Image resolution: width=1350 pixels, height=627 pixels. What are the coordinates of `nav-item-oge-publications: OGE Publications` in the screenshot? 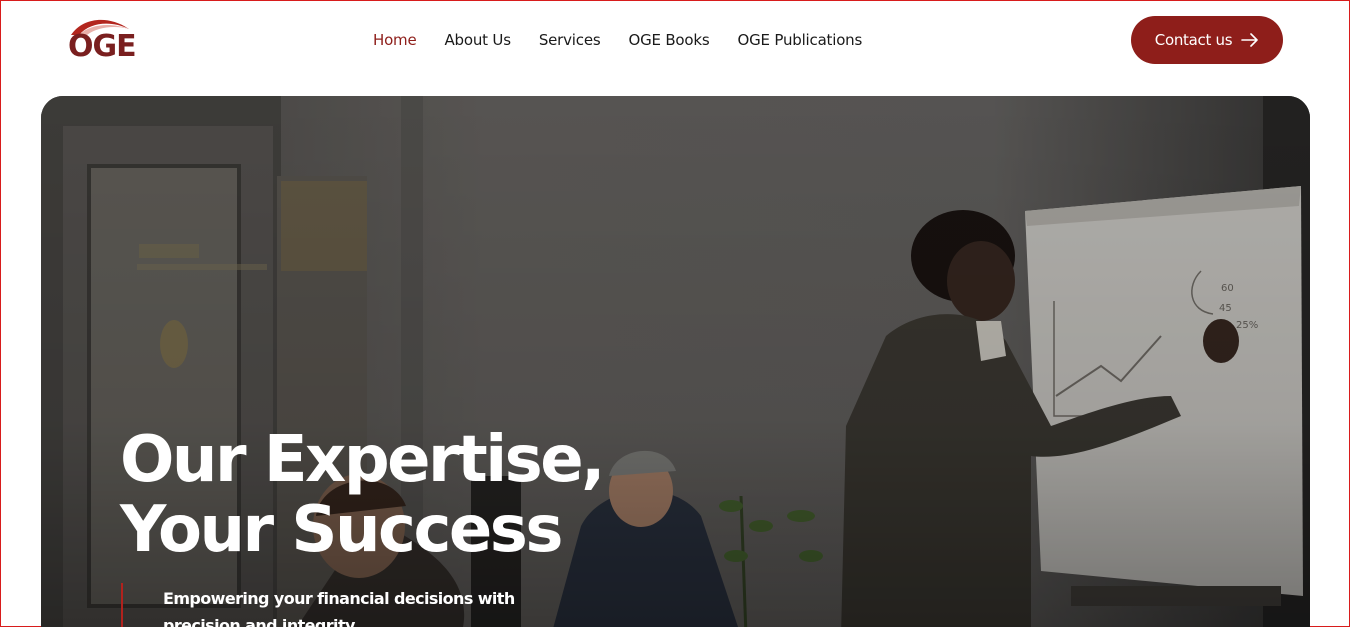 It's located at (800, 40).